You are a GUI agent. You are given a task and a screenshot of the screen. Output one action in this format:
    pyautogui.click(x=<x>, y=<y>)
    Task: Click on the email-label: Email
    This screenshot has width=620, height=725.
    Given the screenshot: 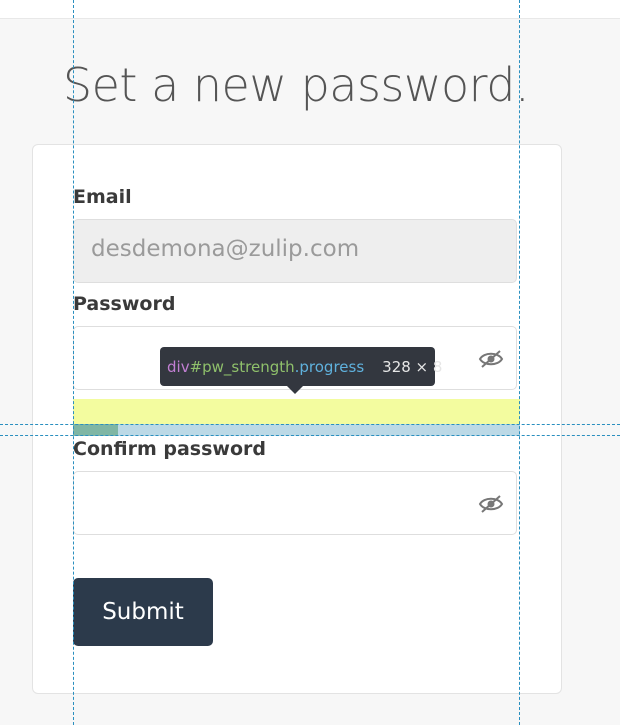 What is the action you would take?
    pyautogui.click(x=102, y=197)
    